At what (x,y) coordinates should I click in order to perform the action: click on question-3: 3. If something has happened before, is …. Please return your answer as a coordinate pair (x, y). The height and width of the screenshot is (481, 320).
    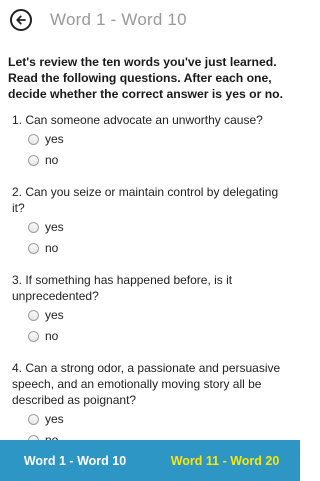
    Looking at the image, I should click on (122, 288).